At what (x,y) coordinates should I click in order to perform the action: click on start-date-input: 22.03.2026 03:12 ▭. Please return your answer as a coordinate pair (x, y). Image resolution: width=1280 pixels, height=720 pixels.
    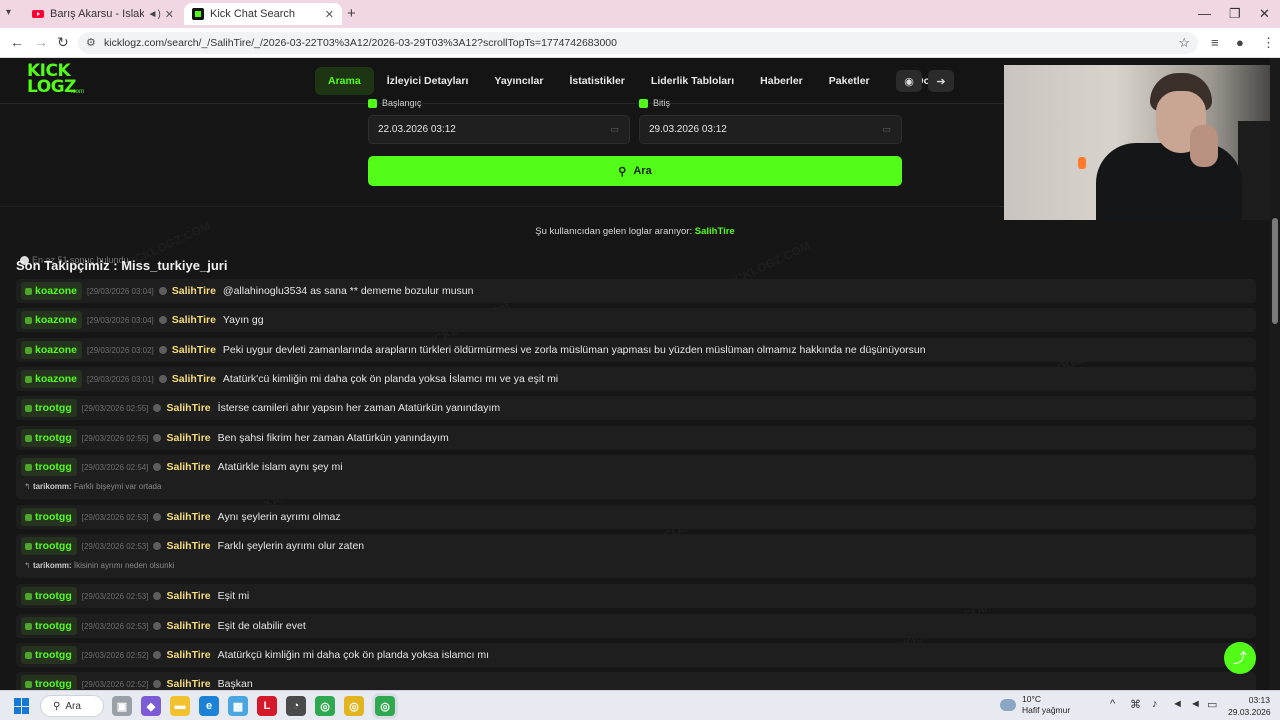
    Looking at the image, I should click on (499, 129).